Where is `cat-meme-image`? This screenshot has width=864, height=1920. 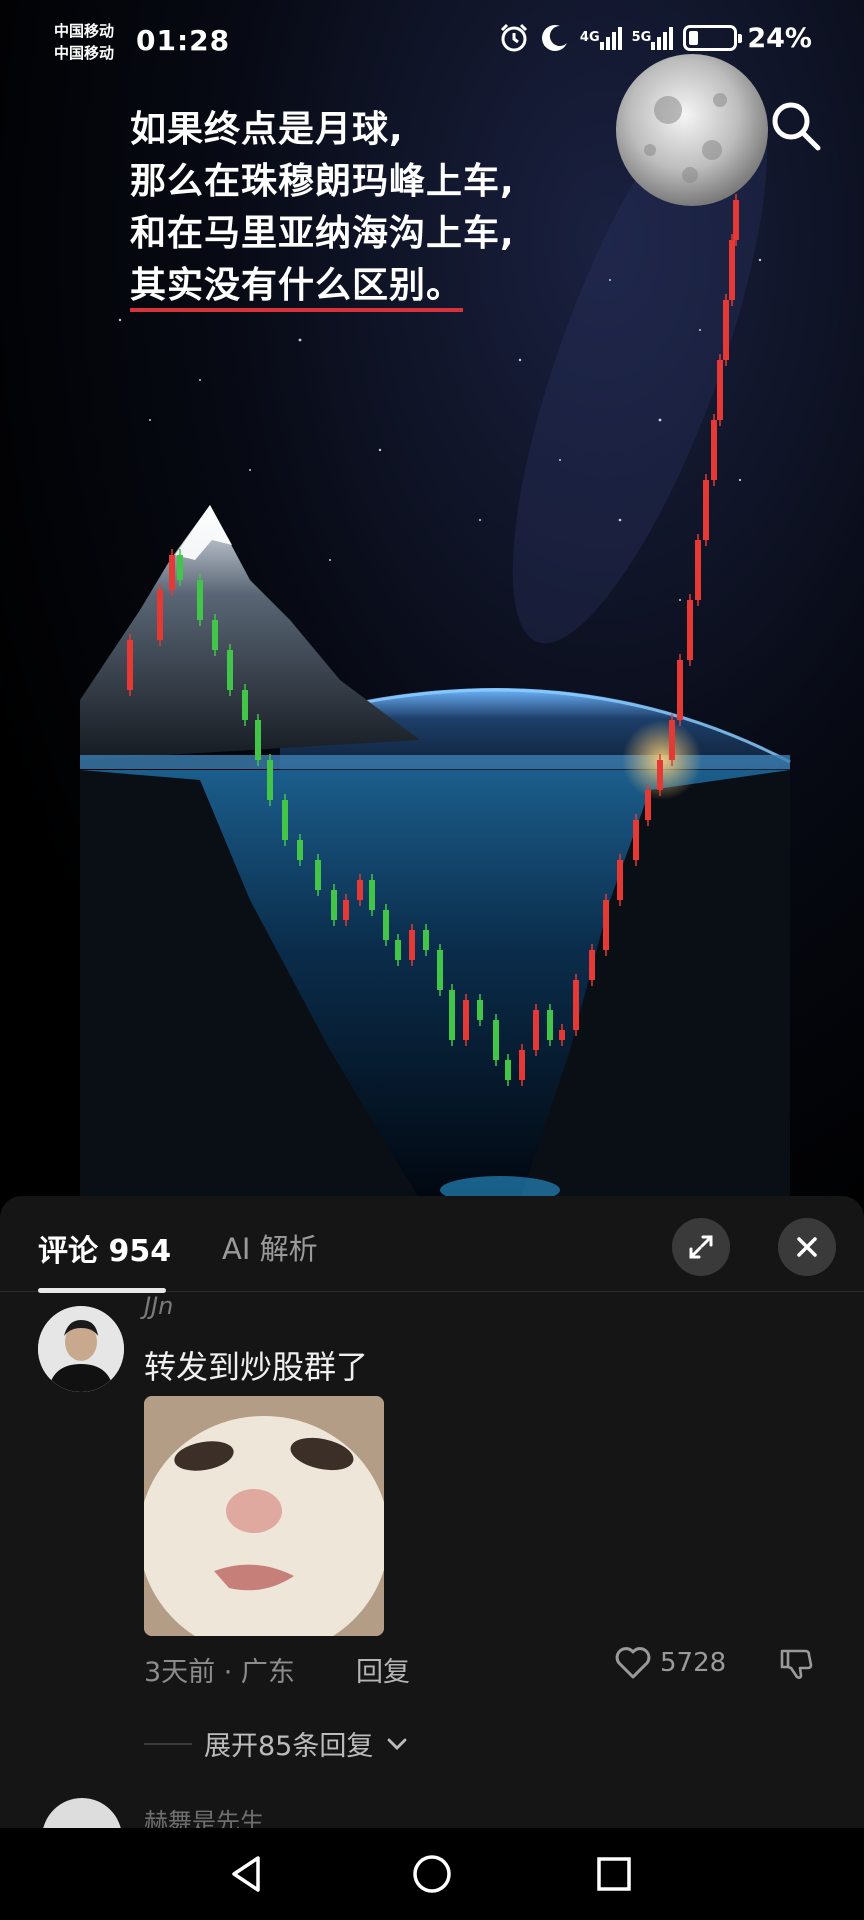 cat-meme-image is located at coordinates (264, 1516).